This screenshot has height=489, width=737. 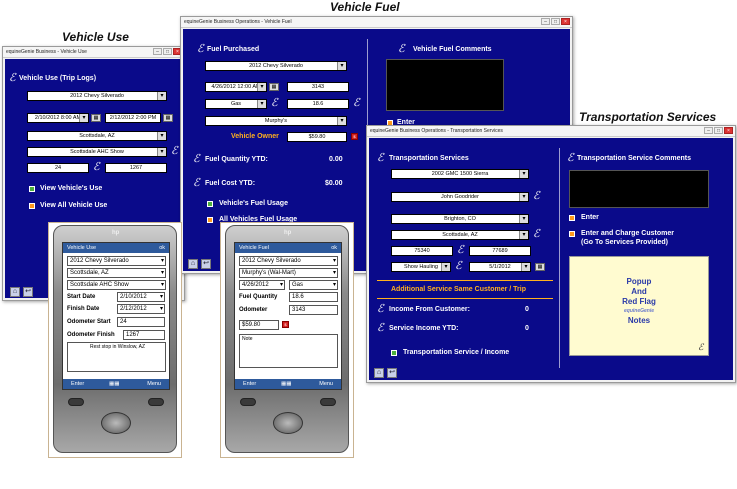 What do you see at coordinates (116, 357) in the screenshot?
I see `note-field: Rest stop in Winslow, AZ` at bounding box center [116, 357].